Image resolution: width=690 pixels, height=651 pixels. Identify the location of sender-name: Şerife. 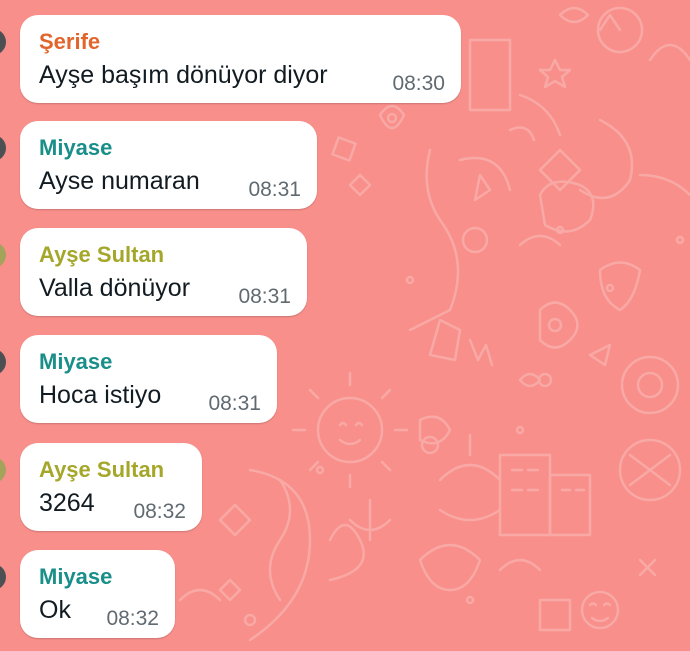
(69, 42).